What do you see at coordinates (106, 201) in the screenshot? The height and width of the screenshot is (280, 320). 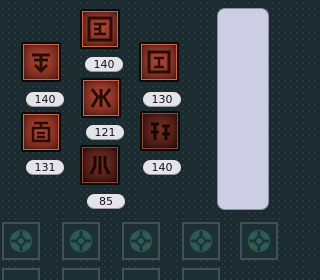 I see `talent-value-bottom: 85` at bounding box center [106, 201].